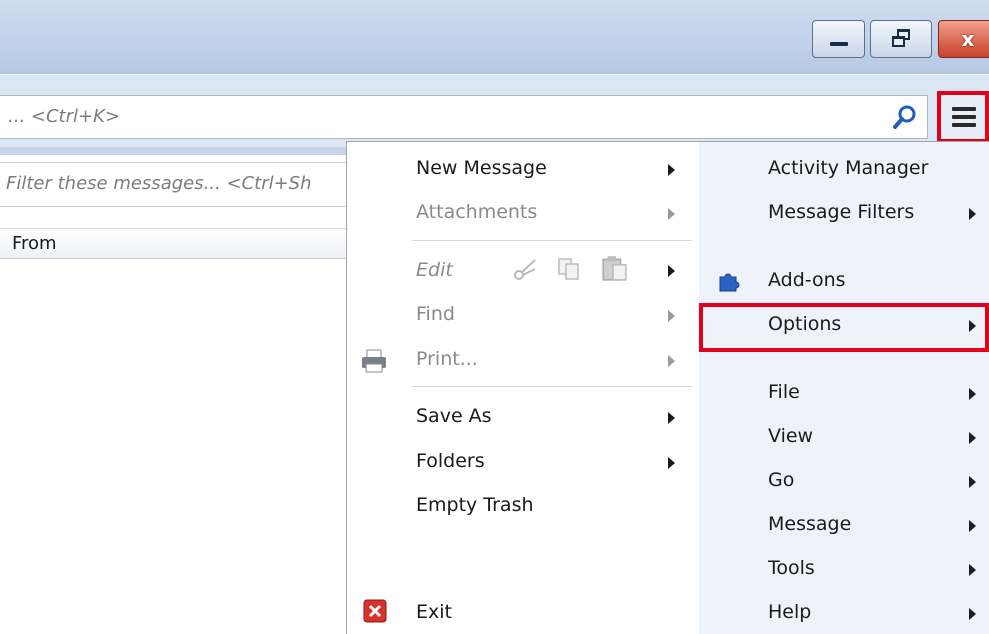 The height and width of the screenshot is (634, 989). I want to click on menu-item-new-message: New Message, so click(481, 168).